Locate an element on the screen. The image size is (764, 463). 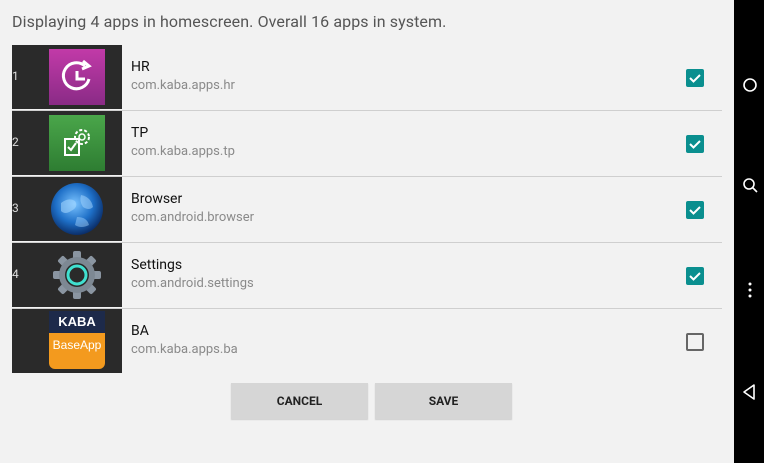
search-icon is located at coordinates (749, 186).